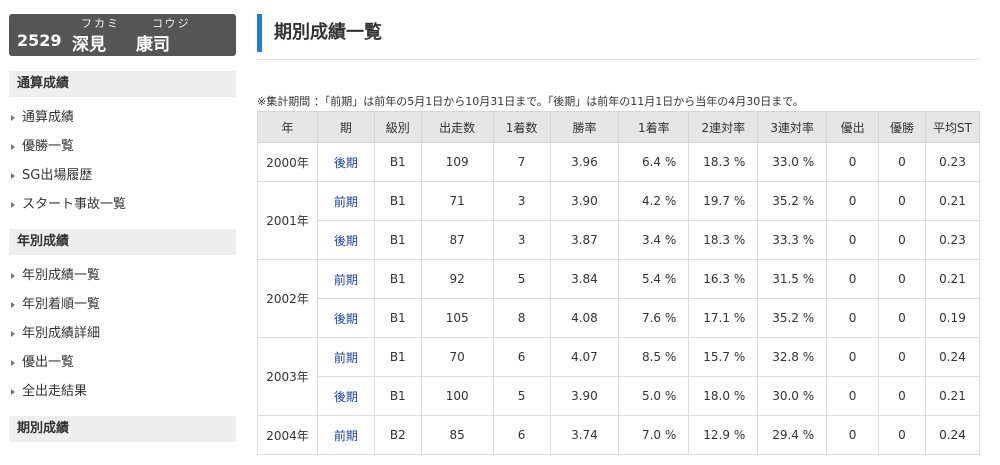 The width and height of the screenshot is (1000, 465). What do you see at coordinates (723, 279) in the screenshot?
I see `second-rate-cell: 16.3 %` at bounding box center [723, 279].